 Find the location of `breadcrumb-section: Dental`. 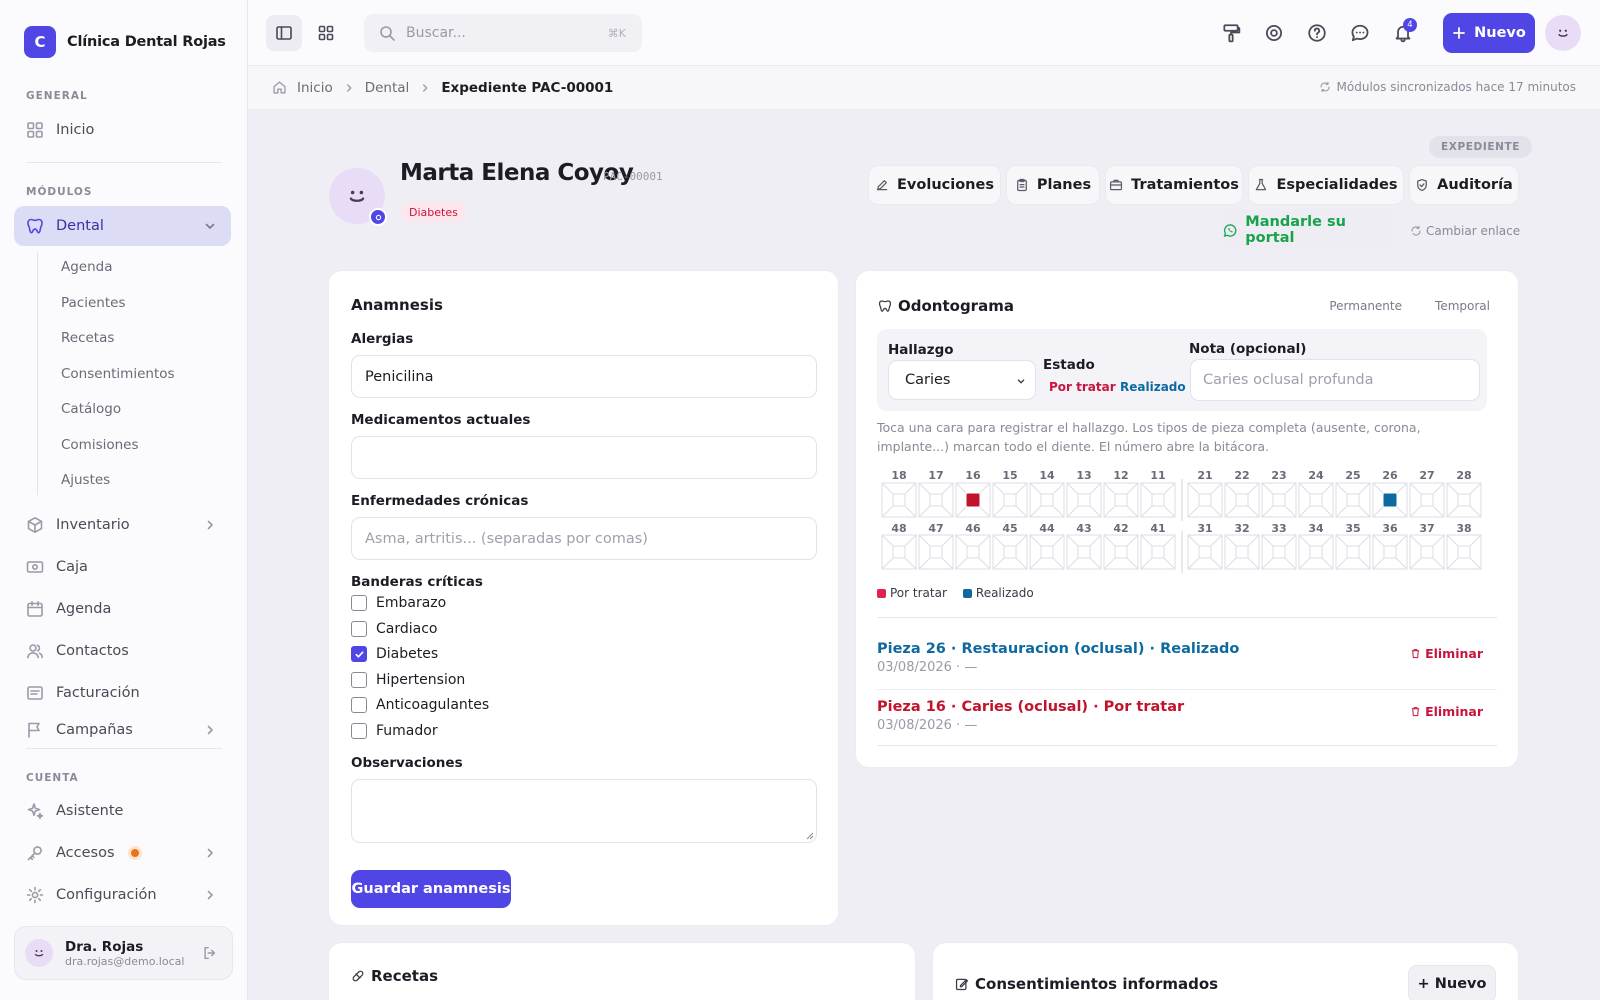

breadcrumb-section: Dental is located at coordinates (387, 88).